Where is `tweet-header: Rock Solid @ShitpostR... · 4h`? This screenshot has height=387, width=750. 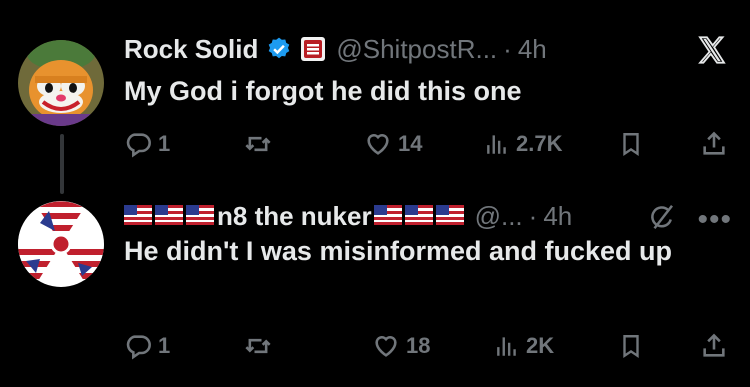
tweet-header: Rock Solid @ShitpostR... · 4h is located at coordinates (335, 49).